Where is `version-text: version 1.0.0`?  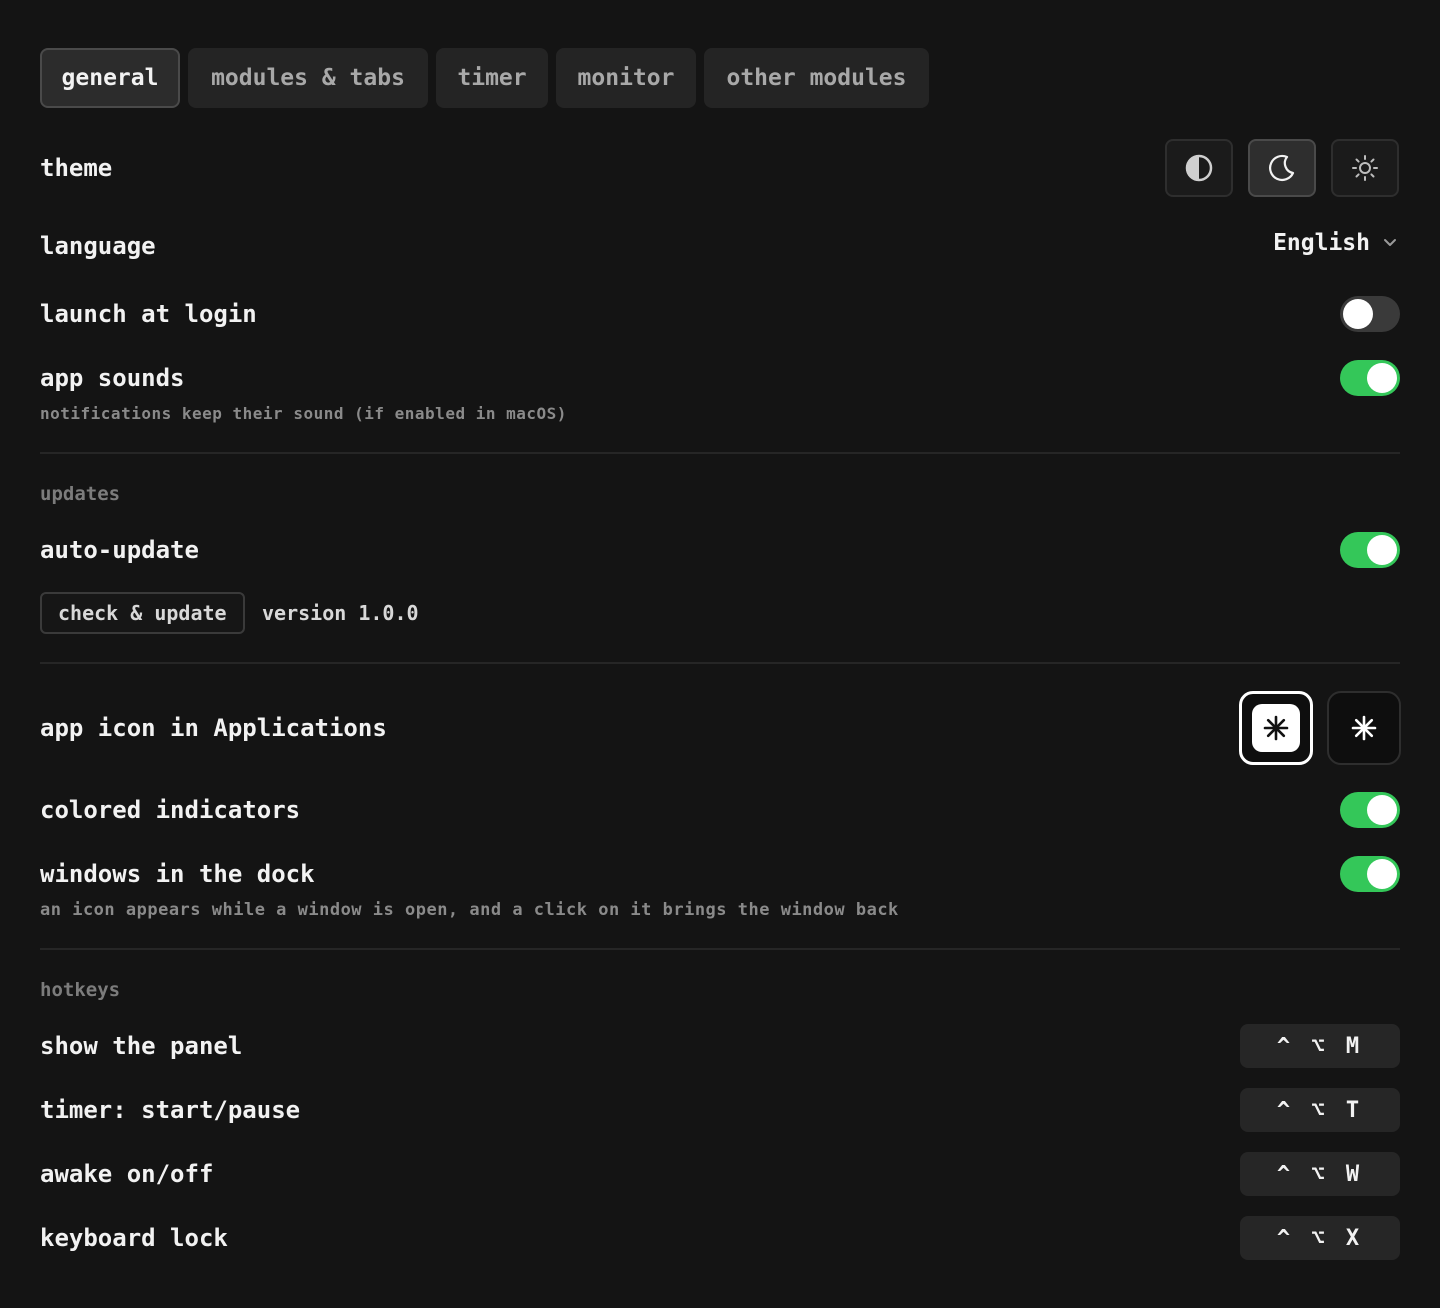
version-text: version 1.0.0 is located at coordinates (340, 613).